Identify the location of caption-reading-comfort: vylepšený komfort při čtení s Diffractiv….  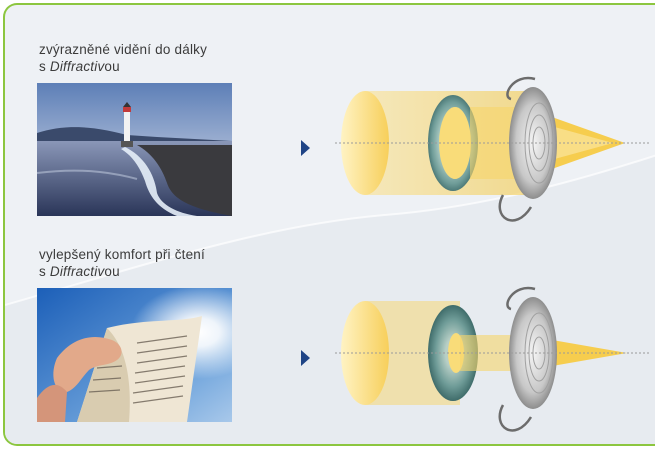
(122, 263).